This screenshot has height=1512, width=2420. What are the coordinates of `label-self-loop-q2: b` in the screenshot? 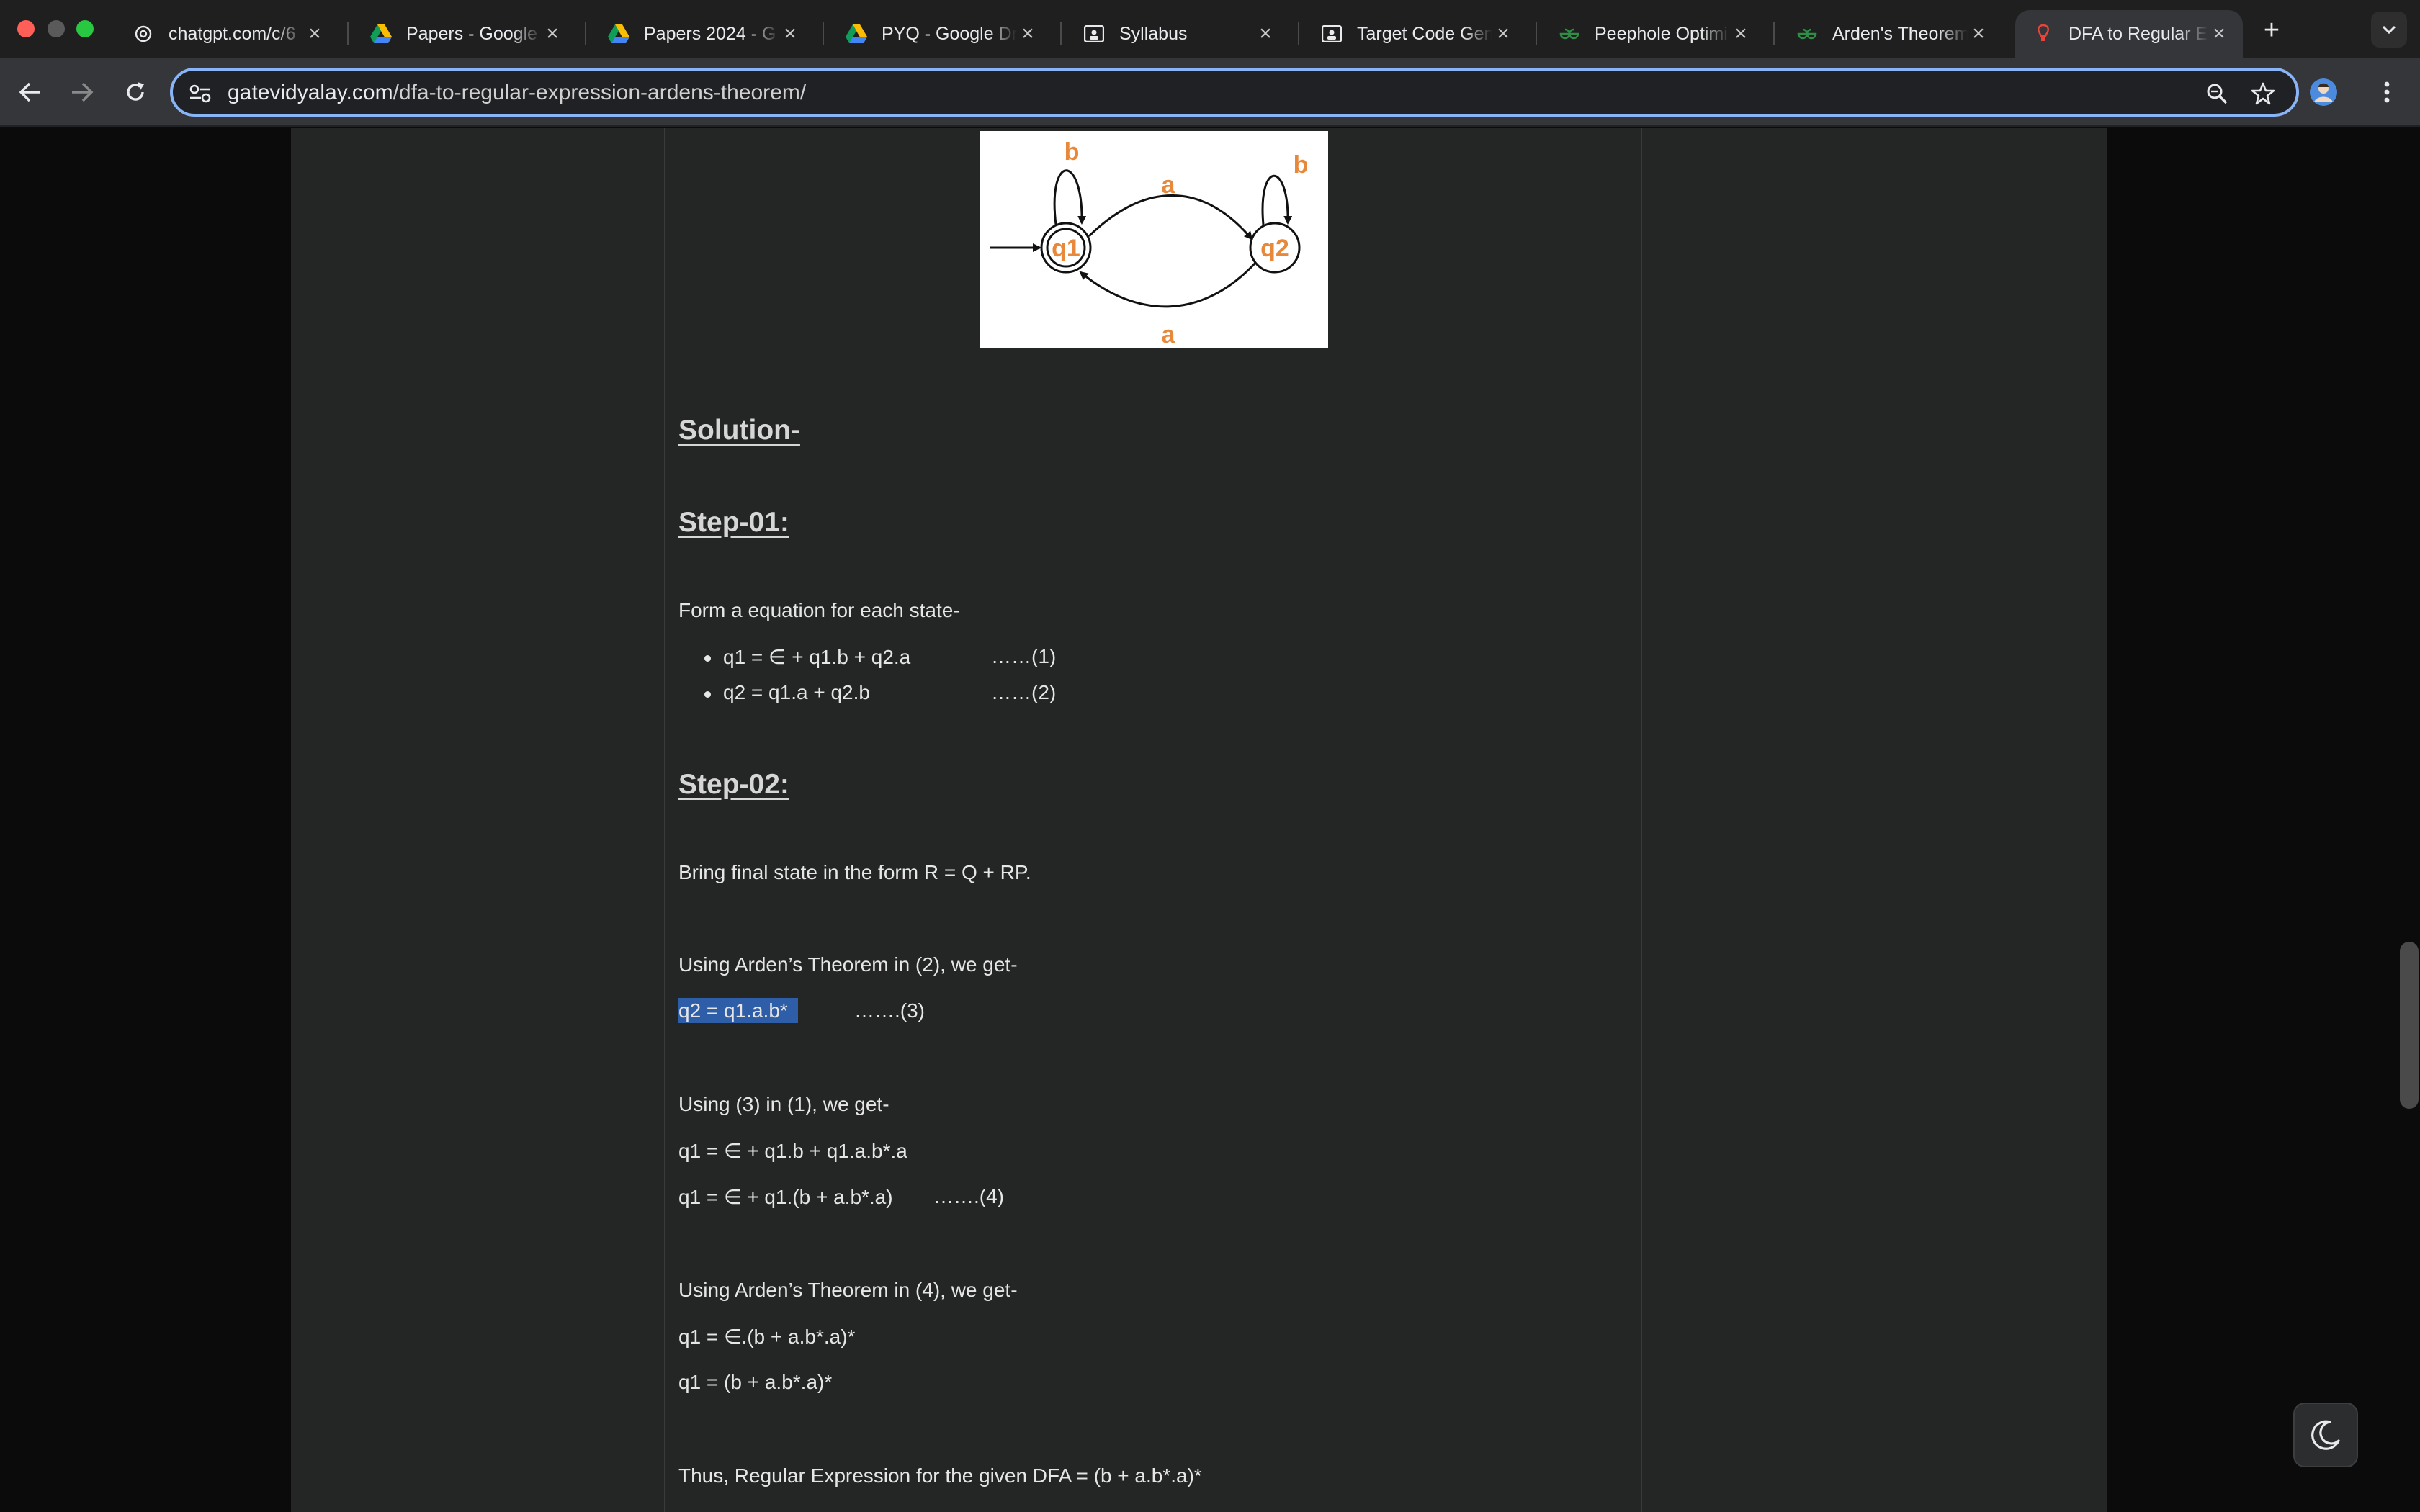 It's located at (1301, 165).